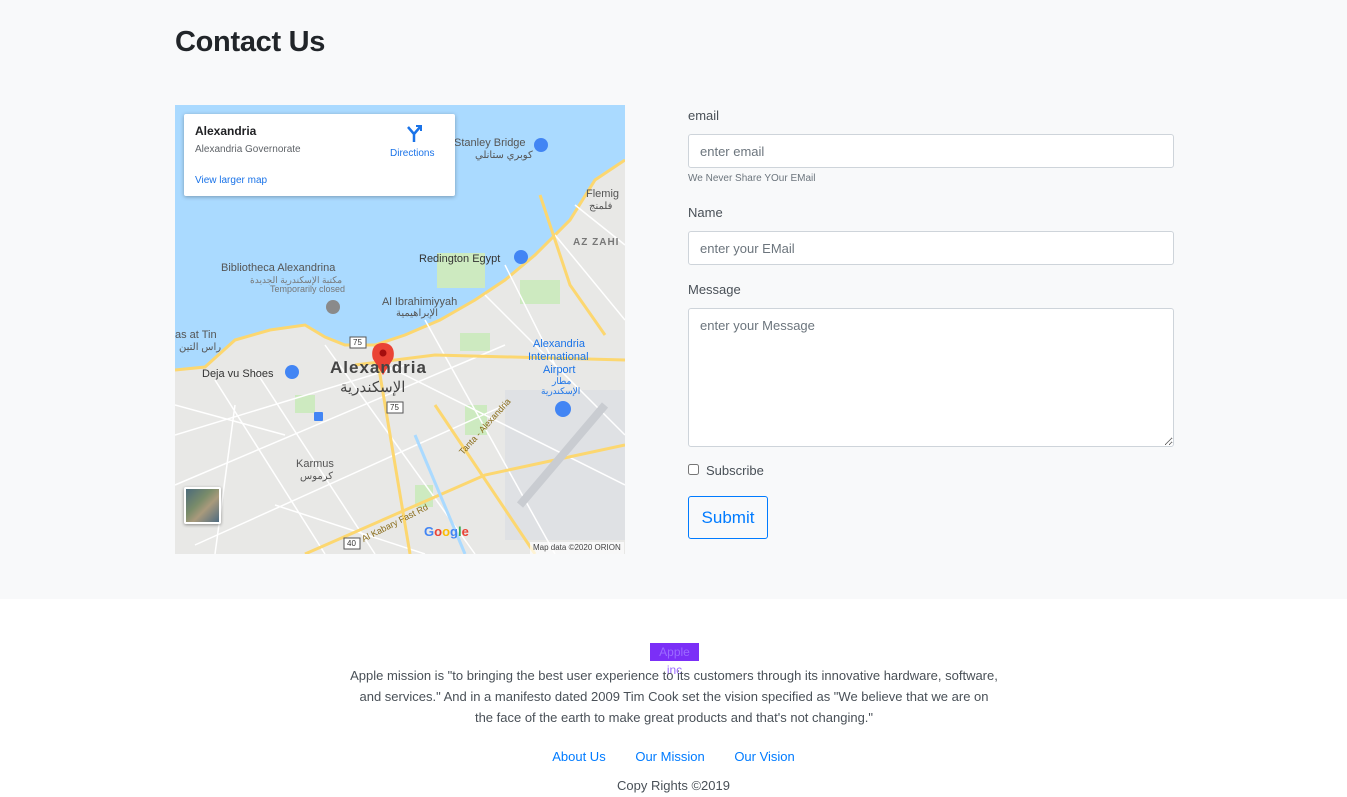  I want to click on map-label: Airport, so click(559, 370).